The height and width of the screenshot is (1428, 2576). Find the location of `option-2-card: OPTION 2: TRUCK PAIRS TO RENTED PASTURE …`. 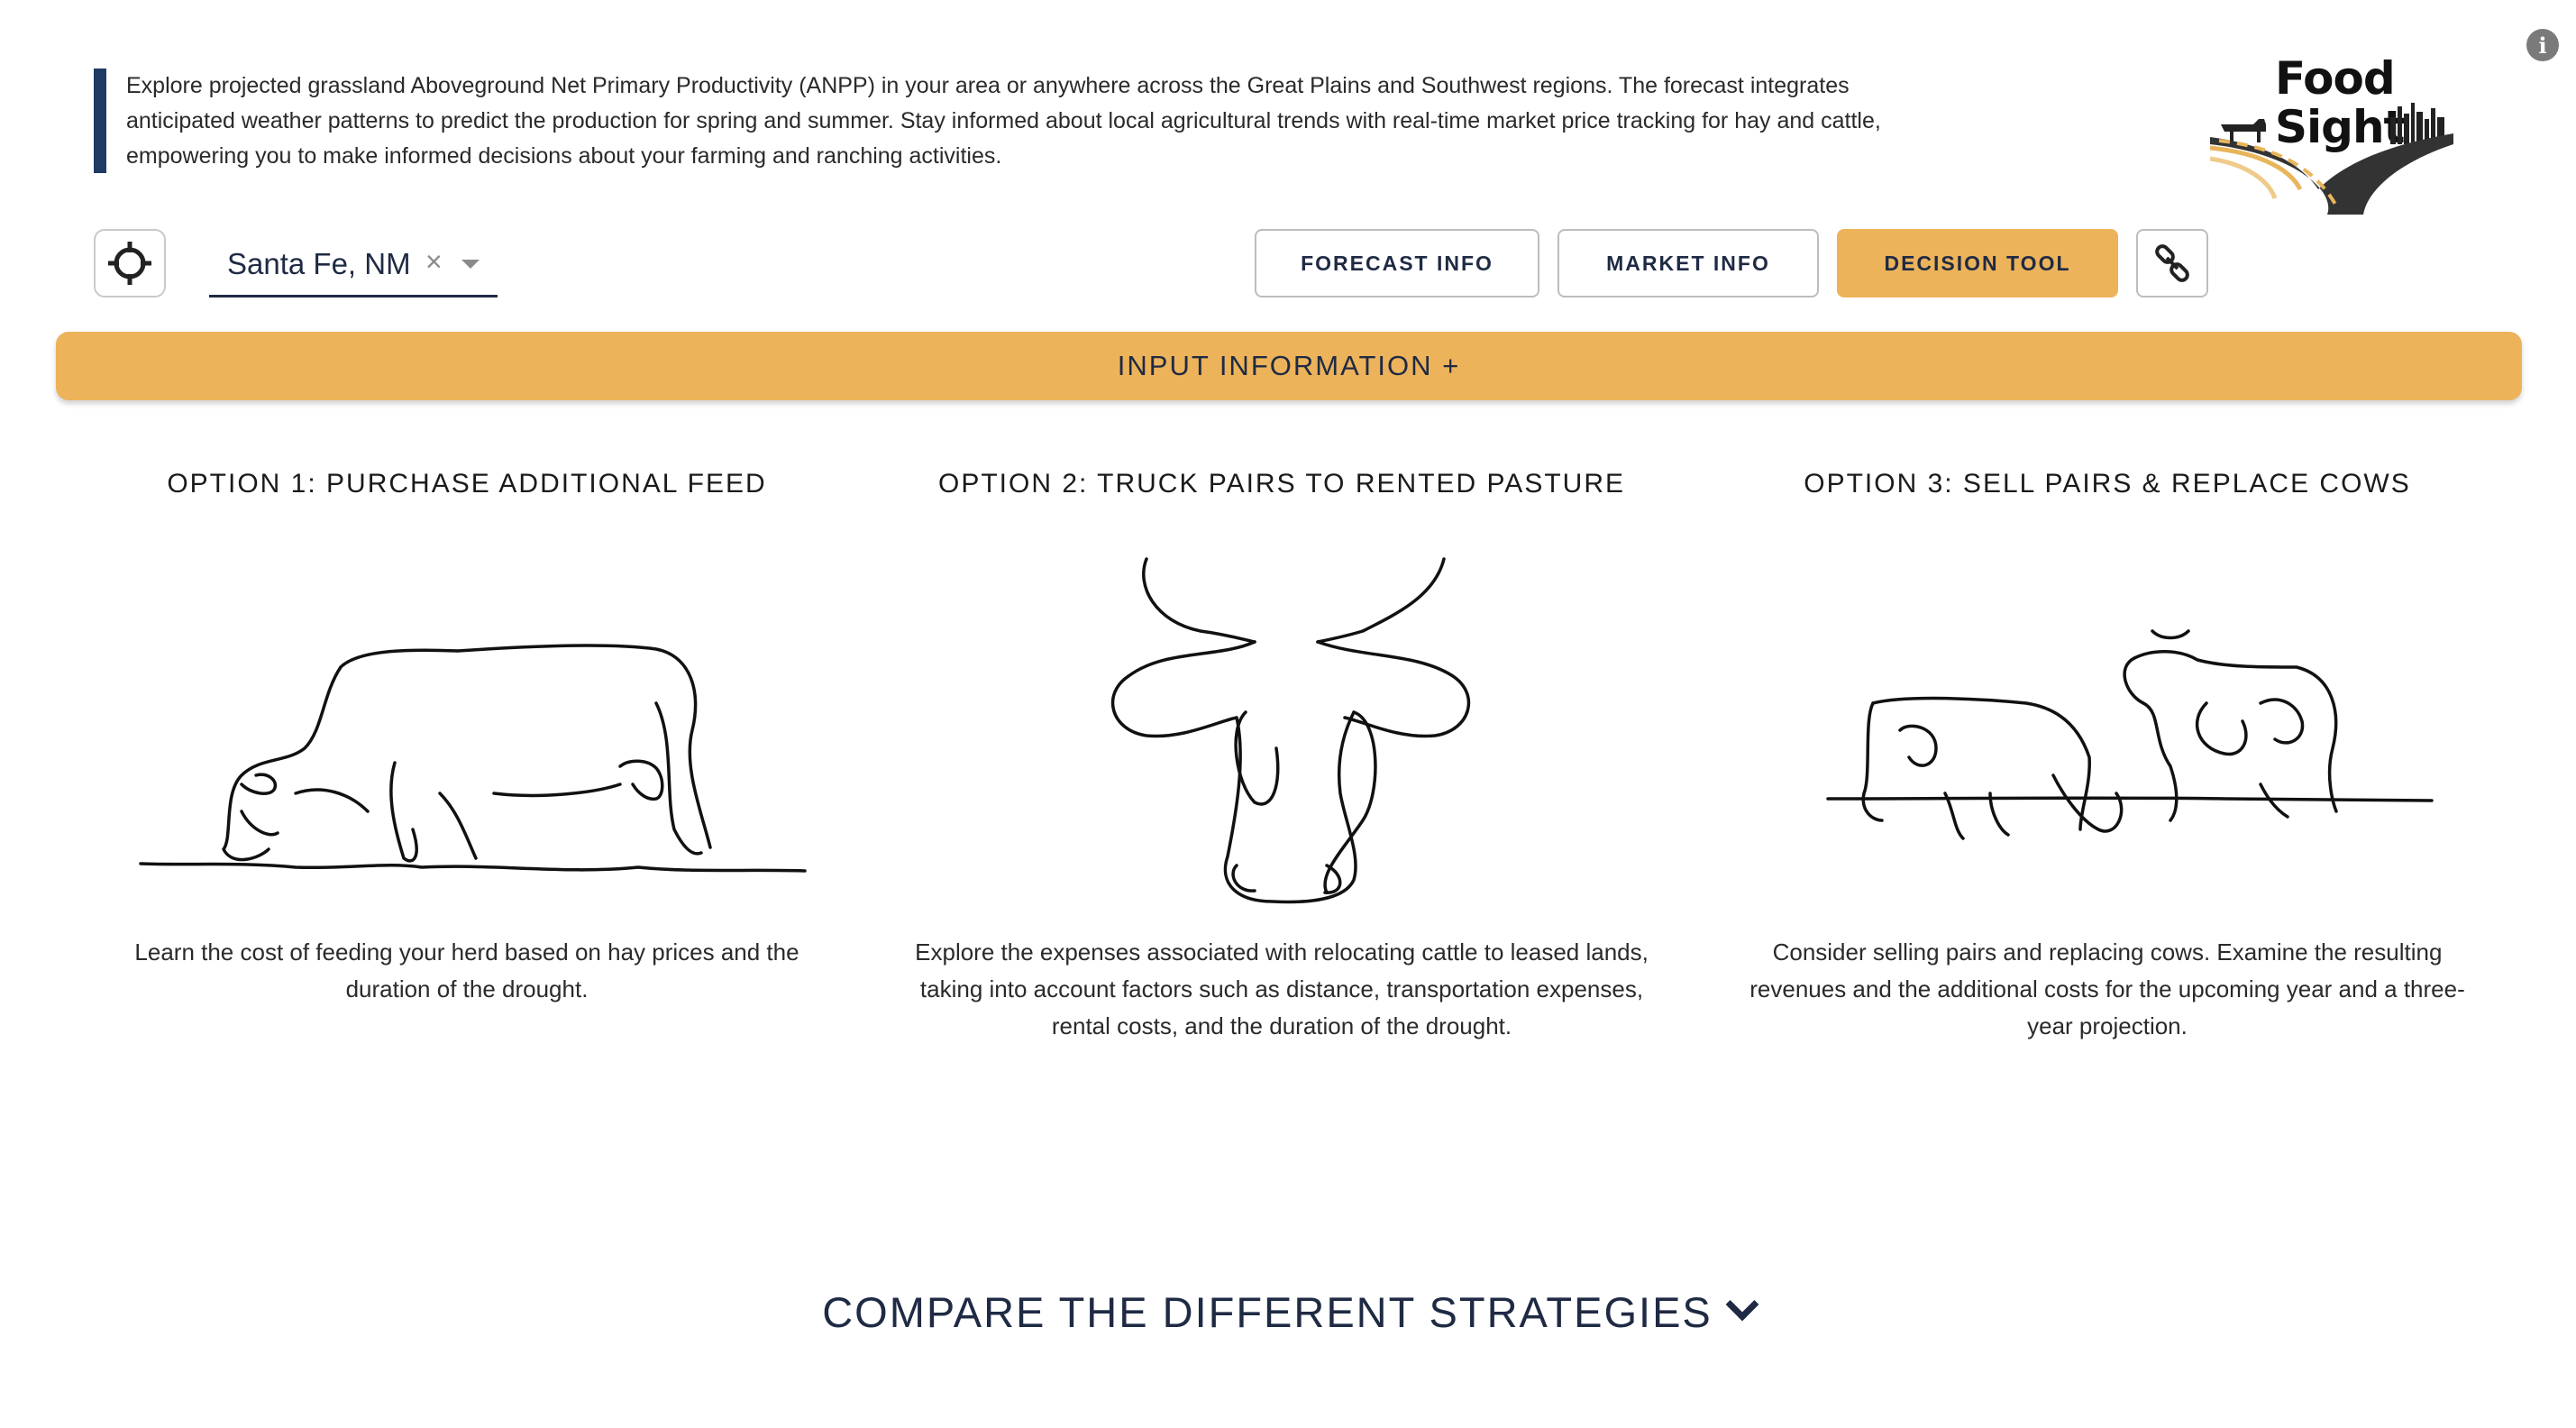

option-2-card: OPTION 2: TRUCK PAIRS TO RENTED PASTURE … is located at coordinates (1281, 757).